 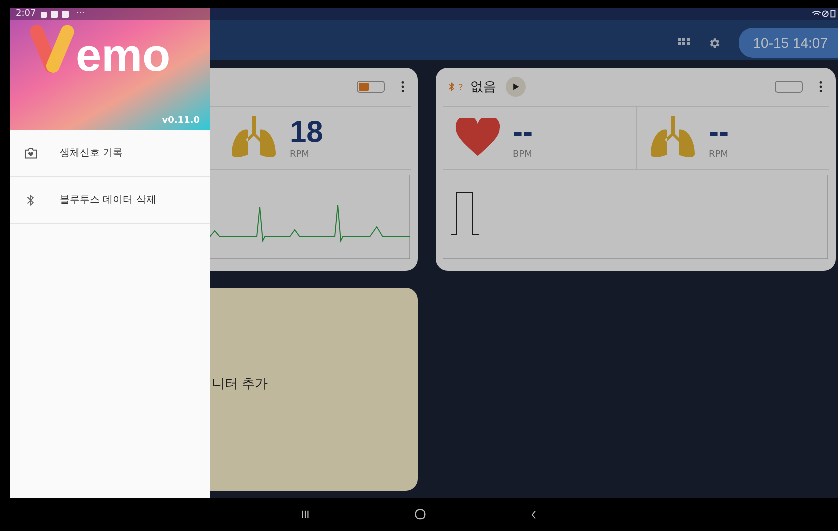 I want to click on back-icon, so click(x=534, y=515).